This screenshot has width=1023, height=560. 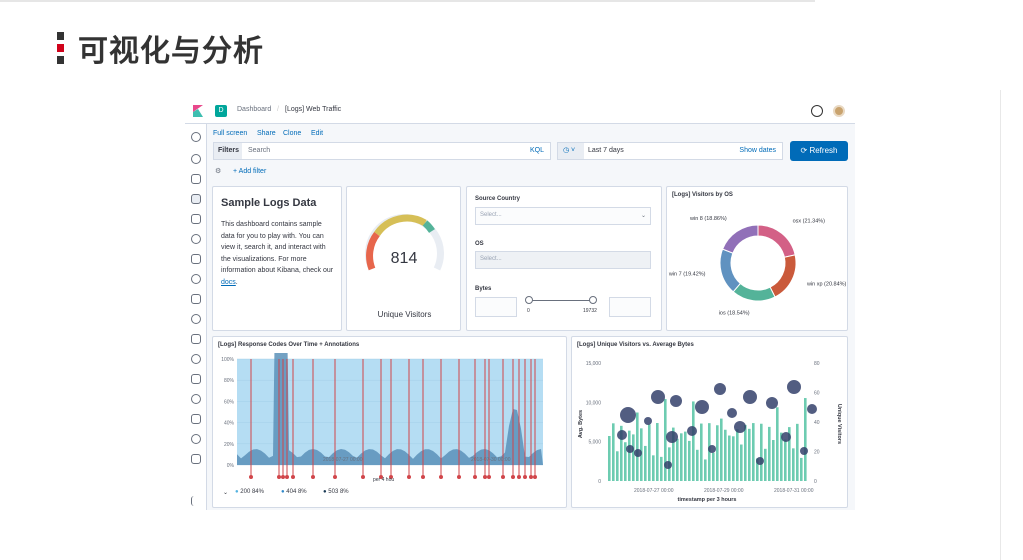 I want to click on gauge-label: Unique Visitors, so click(x=404, y=314).